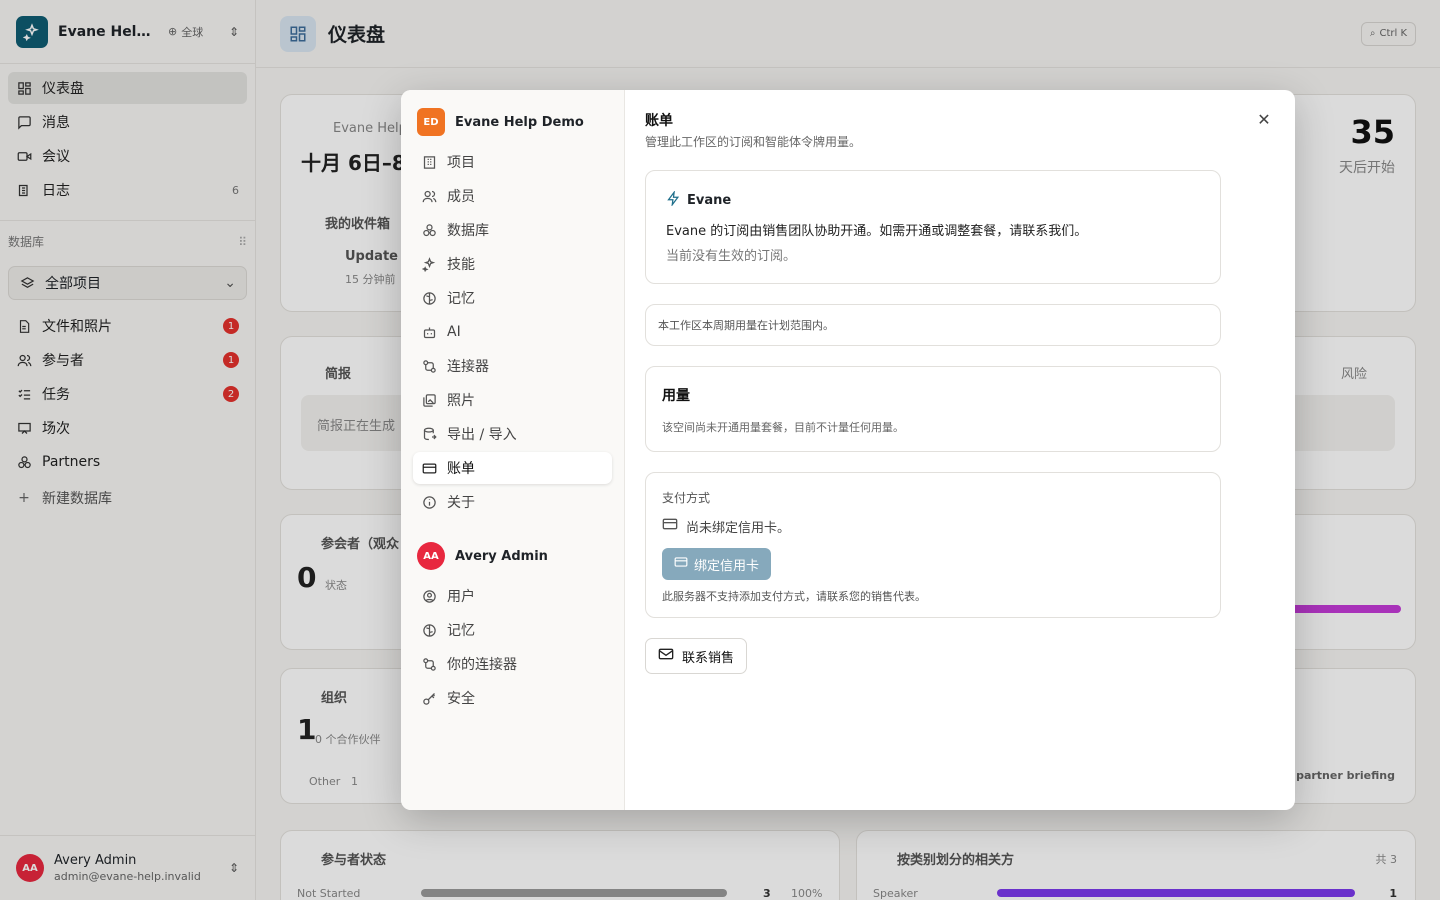 The height and width of the screenshot is (900, 1440). Describe the element at coordinates (933, 409) in the screenshot. I see `usage-card: 用量 该空间尚未开通用量套餐，目前不计量任何用量。` at that location.